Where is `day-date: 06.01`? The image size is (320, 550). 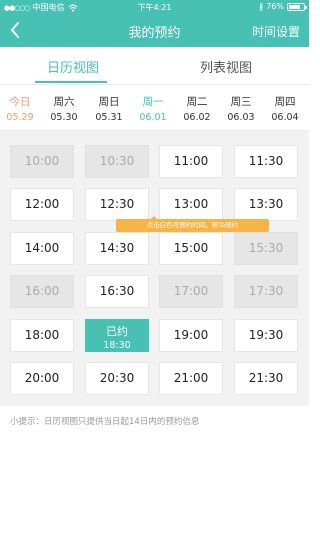
day-date: 06.01 is located at coordinates (153, 117).